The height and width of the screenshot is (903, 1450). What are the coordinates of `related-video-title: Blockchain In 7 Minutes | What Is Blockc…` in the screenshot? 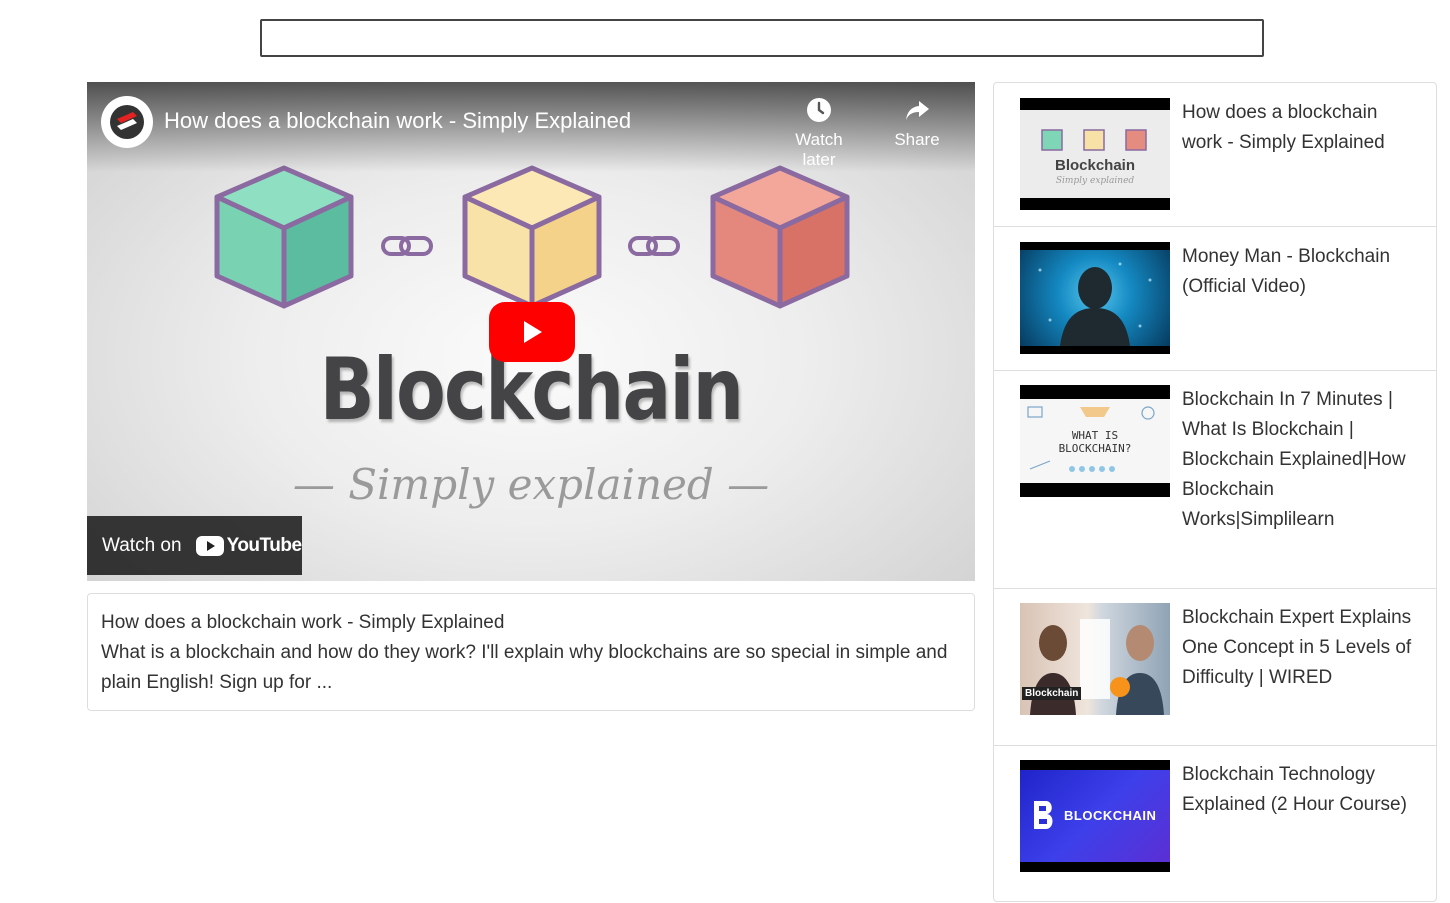 It's located at (1298, 460).